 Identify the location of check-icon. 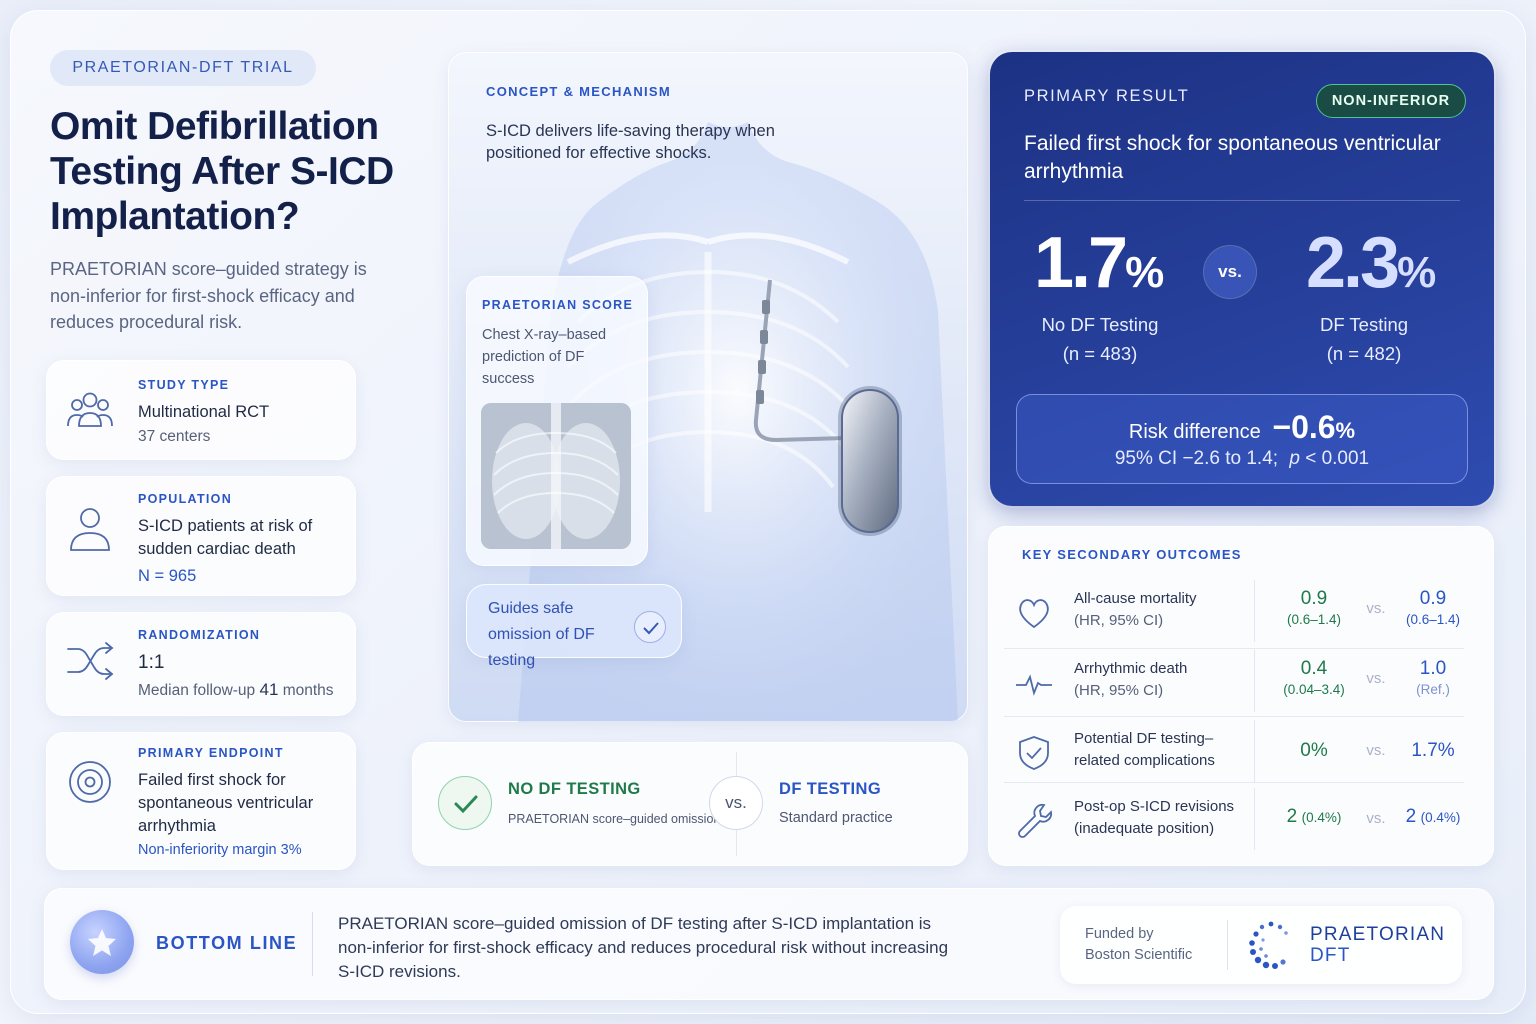
(650, 627).